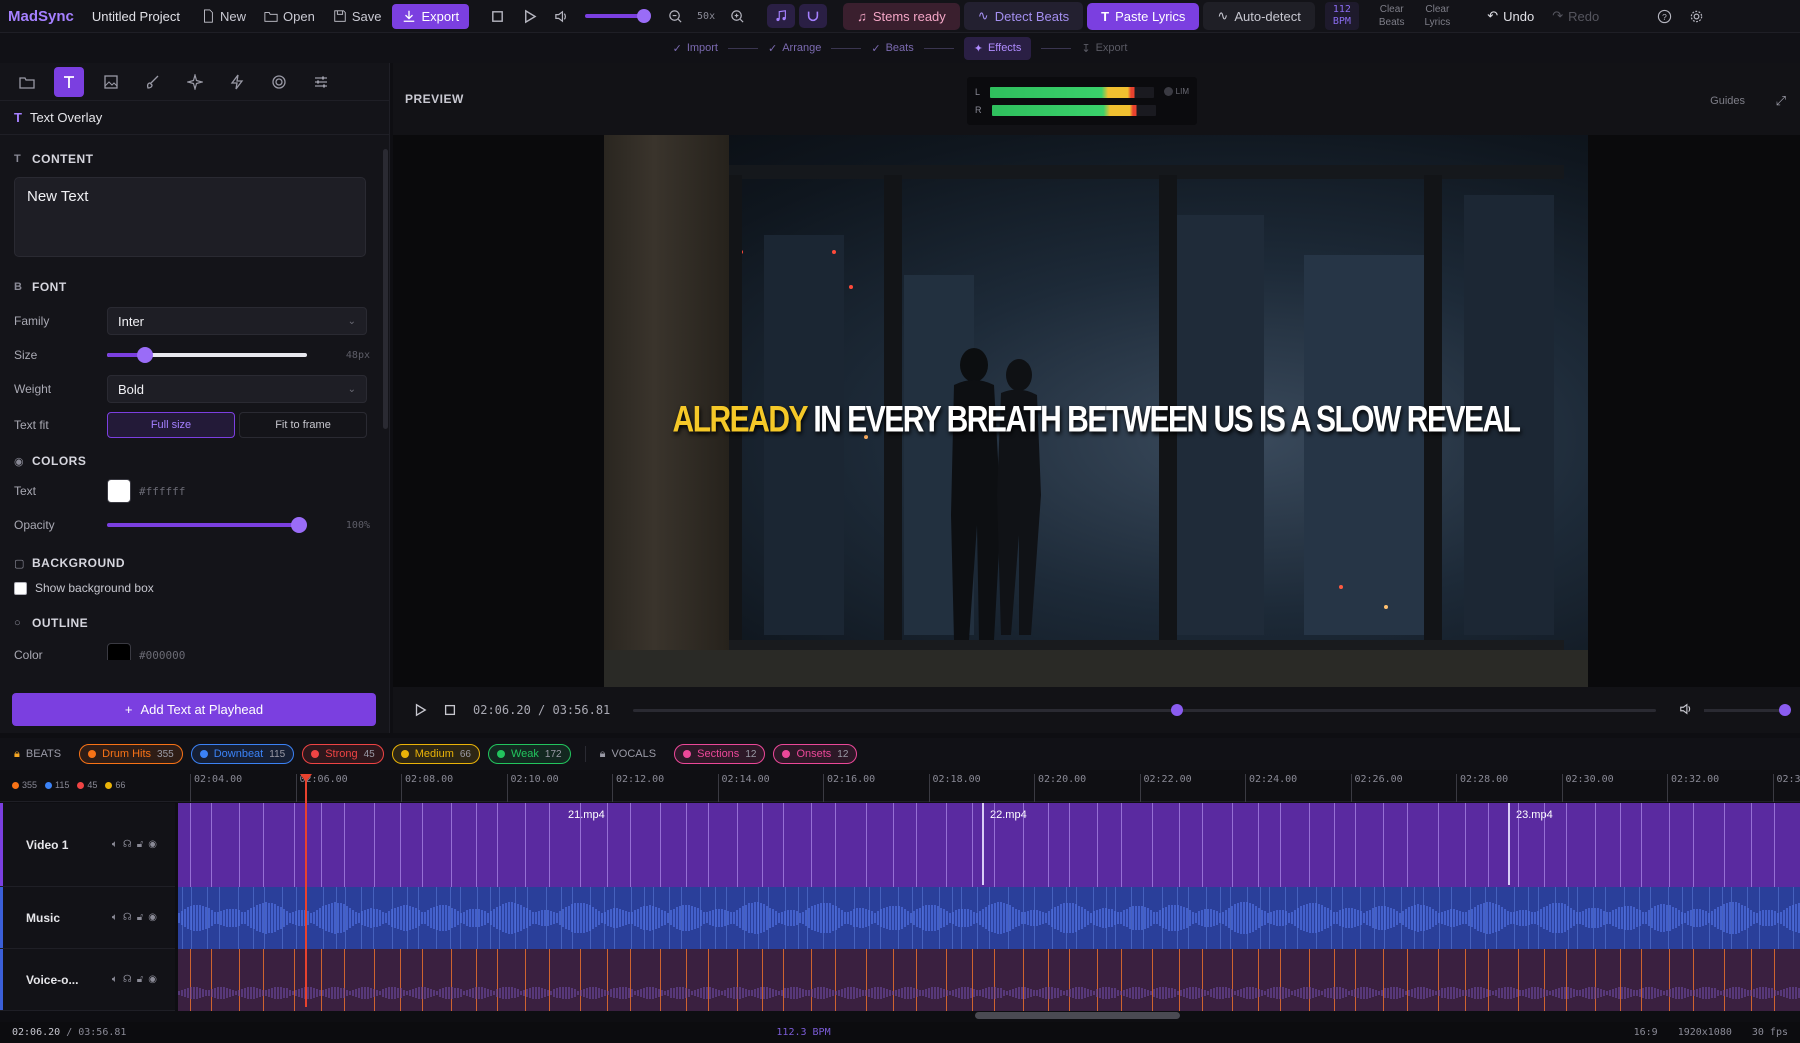 The image size is (1800, 1043). What do you see at coordinates (242, 754) in the screenshot?
I see `beat-chip-downbeat: Downbeat 115` at bounding box center [242, 754].